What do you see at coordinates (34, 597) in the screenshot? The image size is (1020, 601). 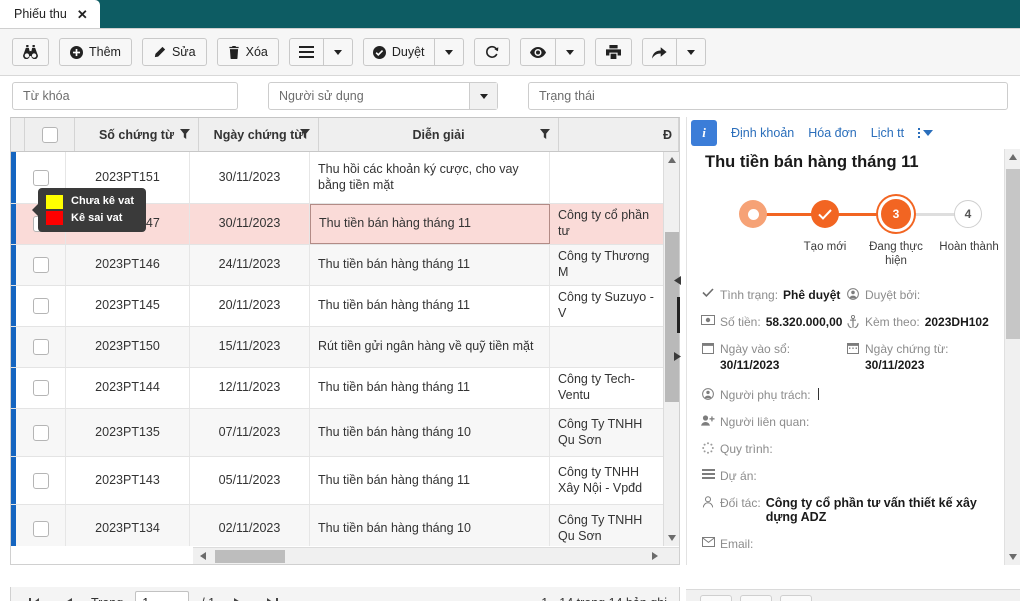 I see `first-page-button` at bounding box center [34, 597].